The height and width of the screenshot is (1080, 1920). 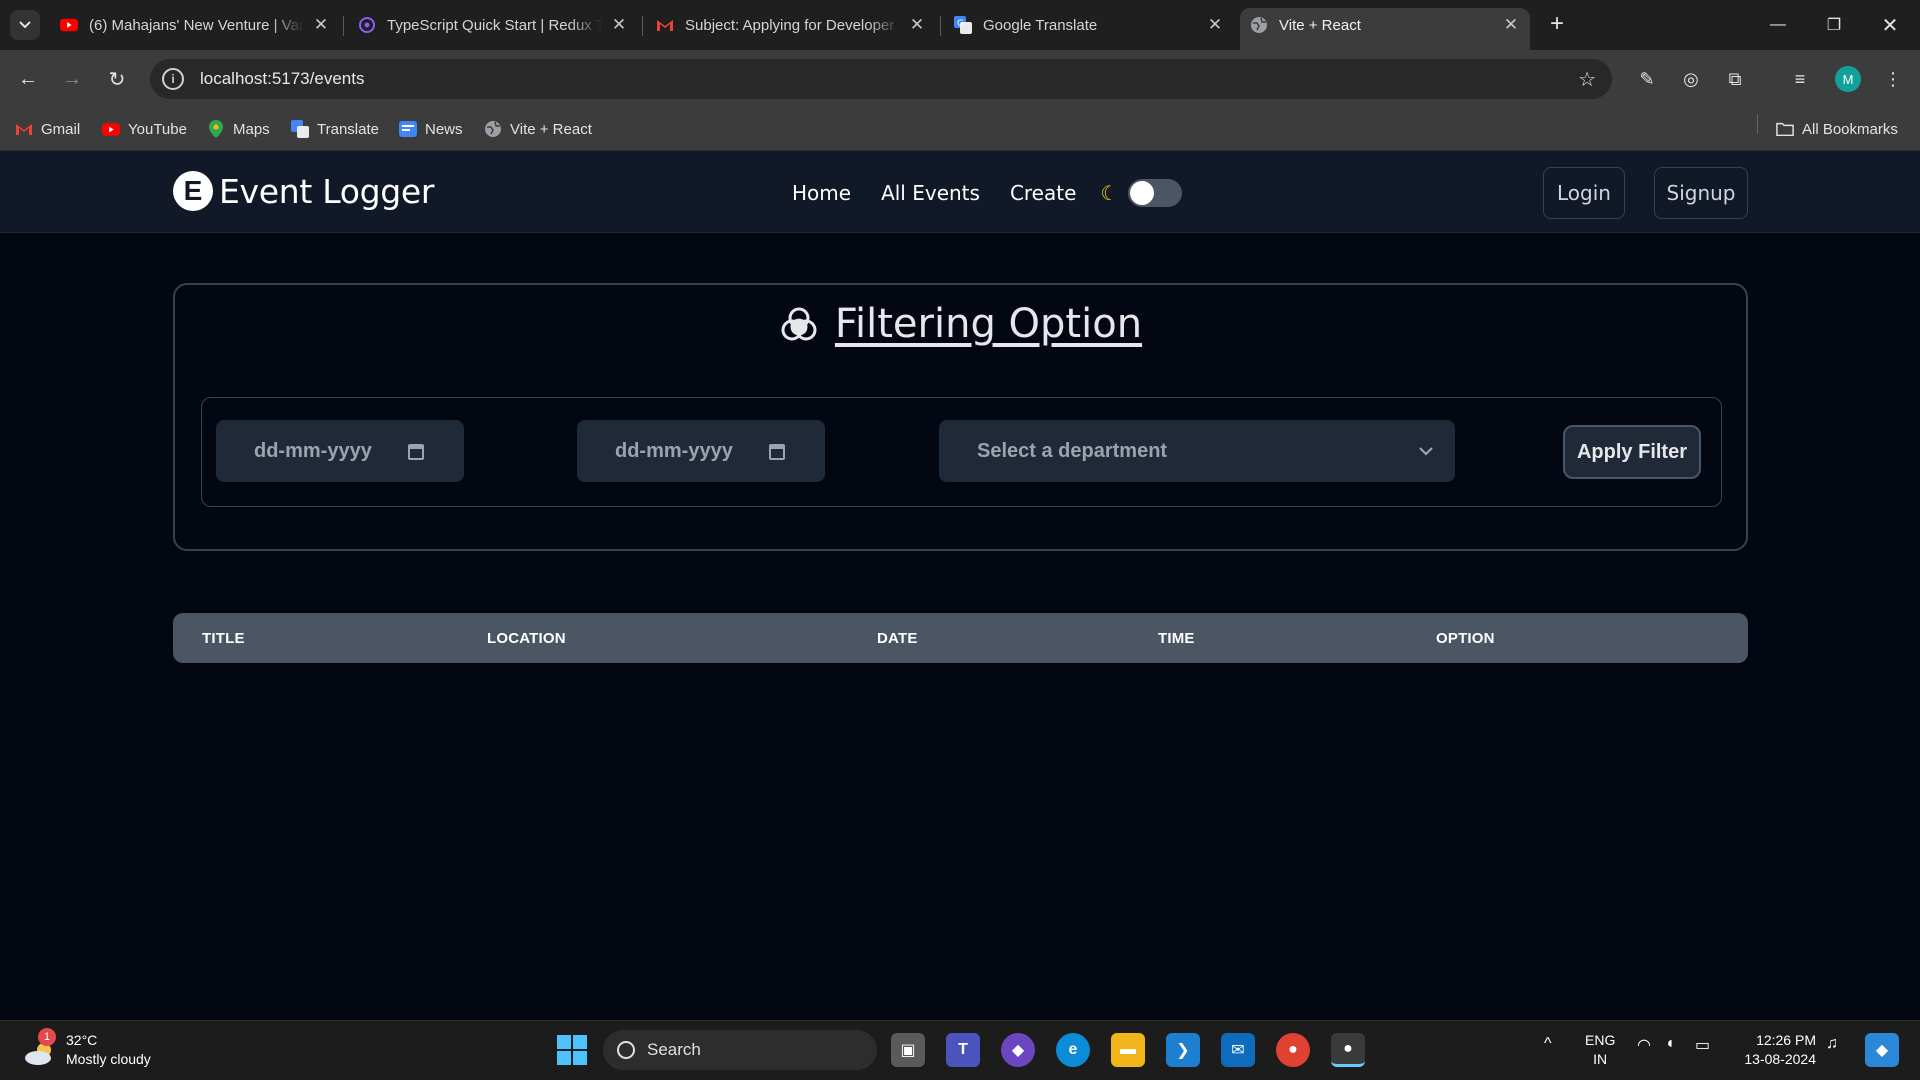 What do you see at coordinates (1238, 1050) in the screenshot?
I see `mail-icon: ✉` at bounding box center [1238, 1050].